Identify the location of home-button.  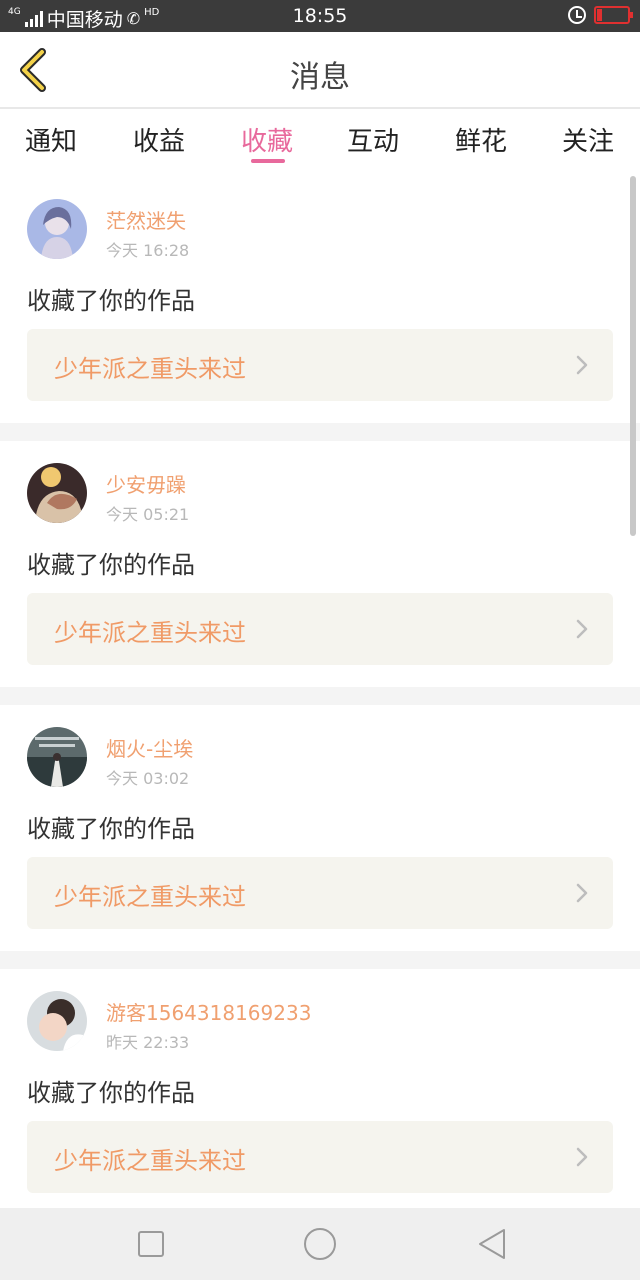
(320, 1244).